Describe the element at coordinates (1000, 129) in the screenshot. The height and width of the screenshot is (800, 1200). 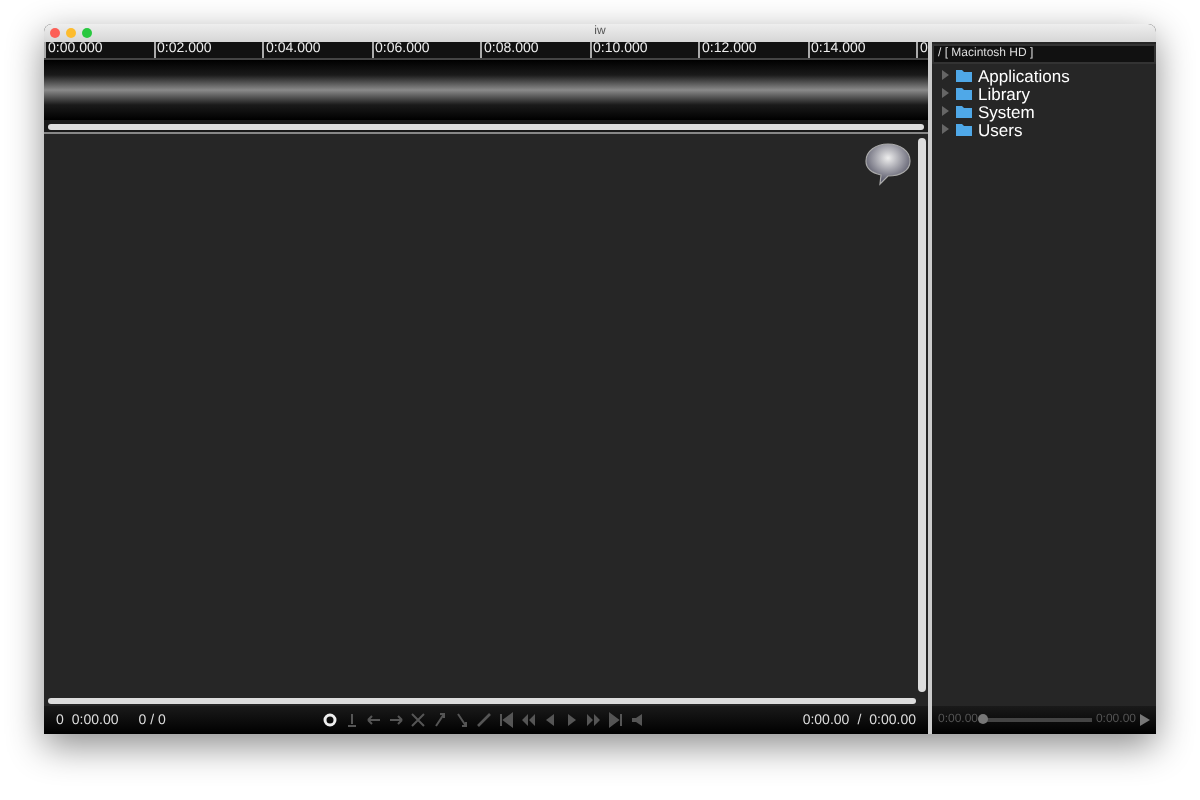
I see `folder-name: Users` at that location.